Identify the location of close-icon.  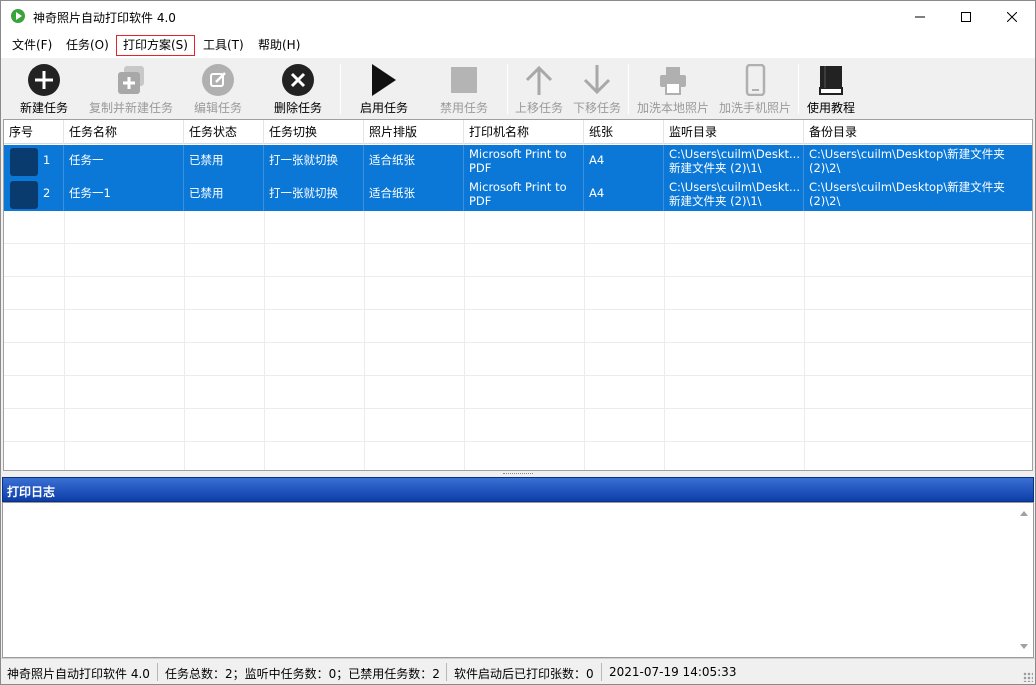
(1012, 16).